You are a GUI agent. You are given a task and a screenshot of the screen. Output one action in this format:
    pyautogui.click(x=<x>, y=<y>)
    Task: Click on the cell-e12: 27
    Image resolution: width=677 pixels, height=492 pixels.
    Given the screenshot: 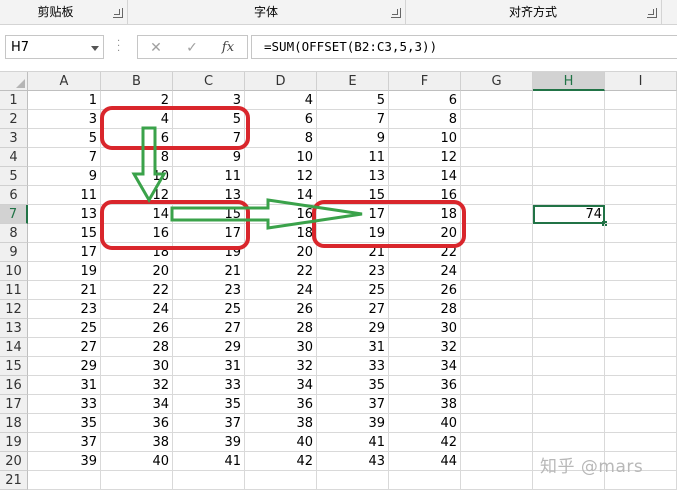 What is the action you would take?
    pyautogui.click(x=353, y=309)
    